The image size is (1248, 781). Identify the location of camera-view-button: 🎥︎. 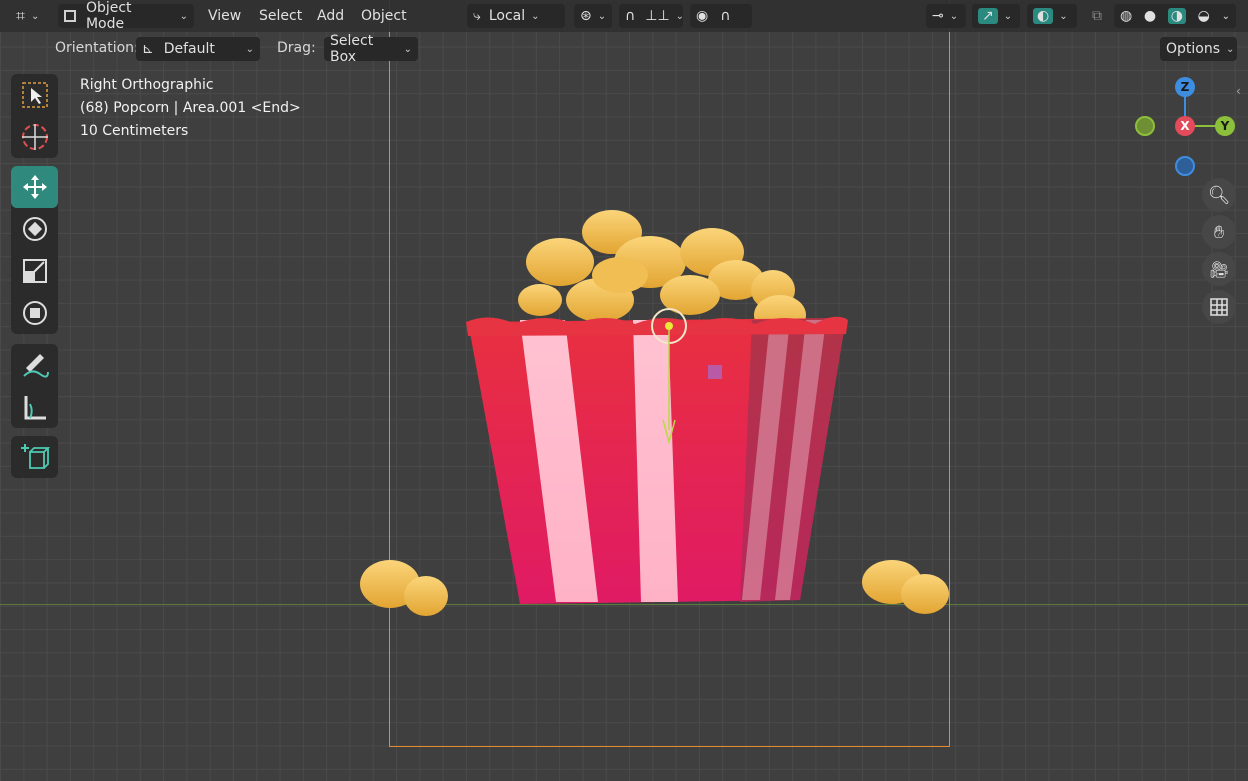
(1219, 269).